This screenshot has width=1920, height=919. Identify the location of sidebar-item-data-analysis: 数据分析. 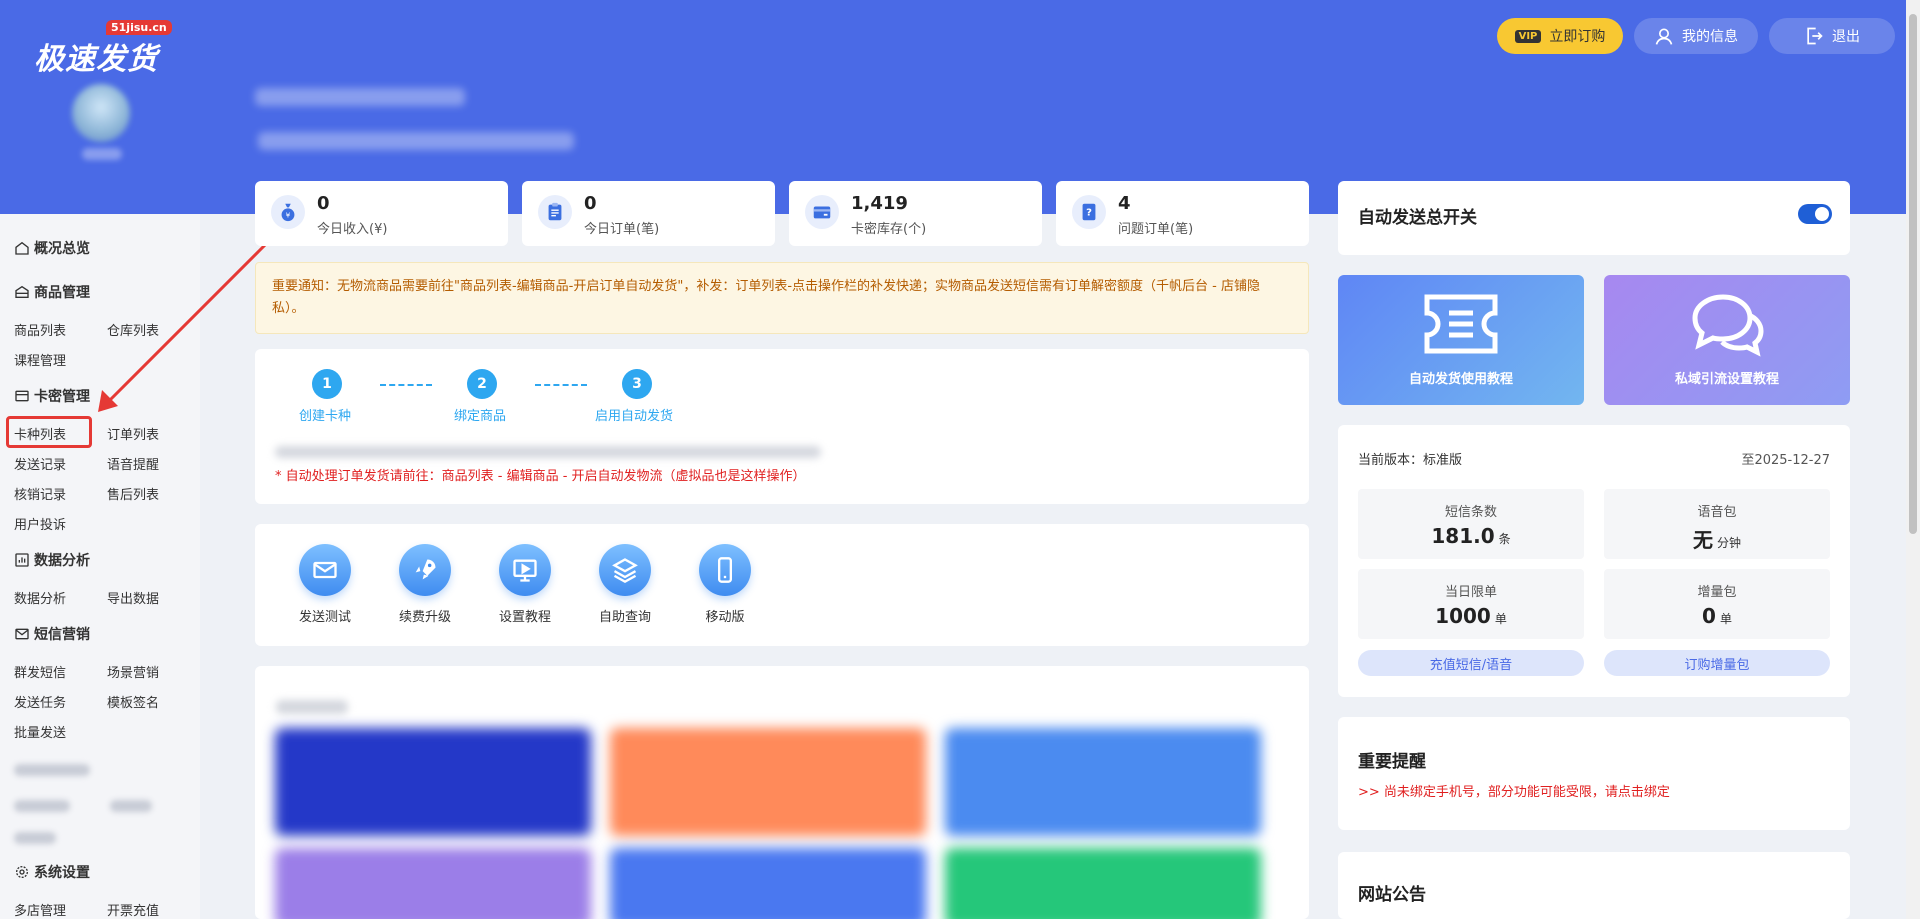
(40, 597).